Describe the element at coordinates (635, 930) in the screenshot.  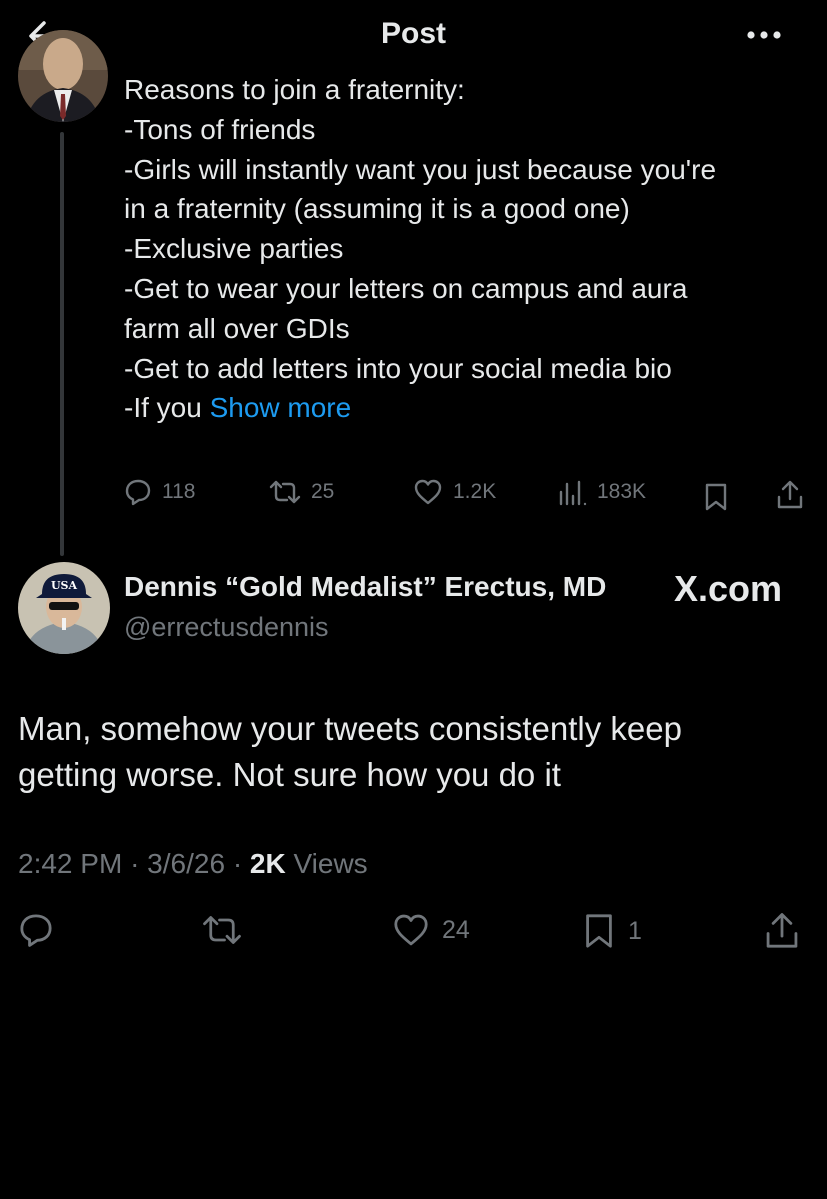
I see `bookmark-count: 1` at that location.